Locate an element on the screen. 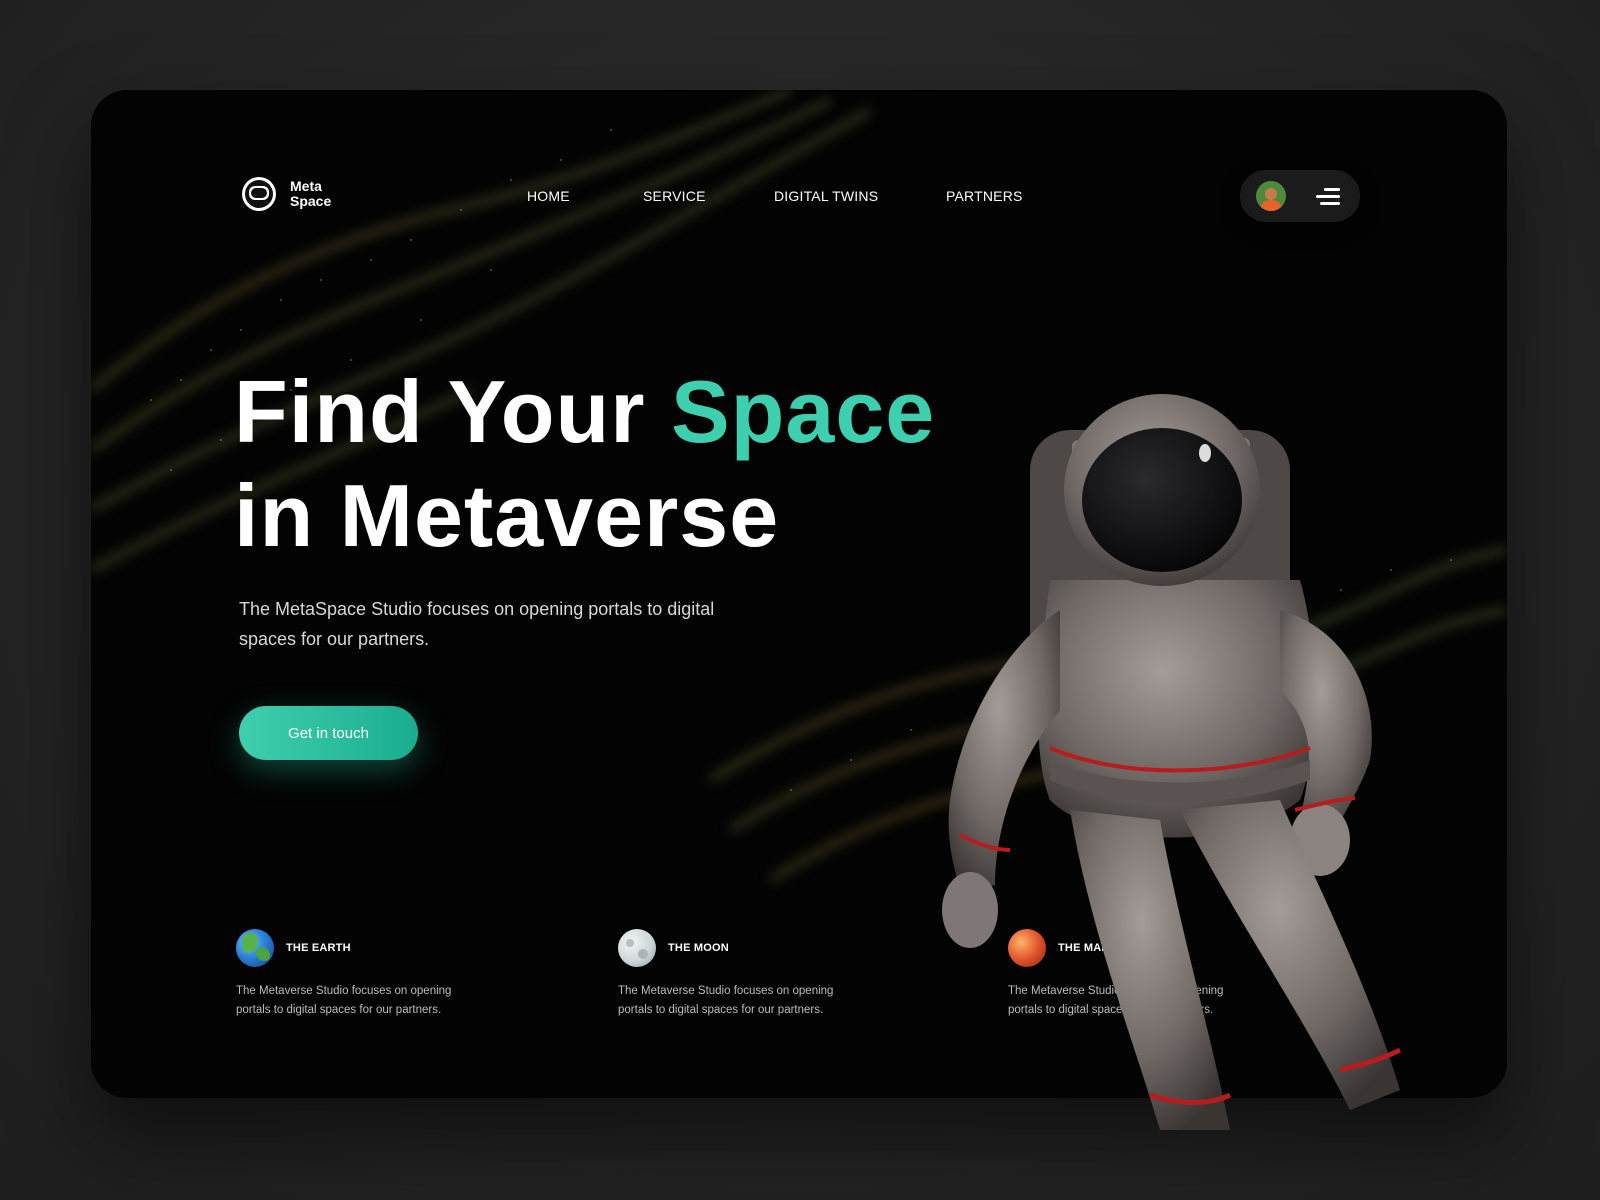  nav-service: SERVICE is located at coordinates (708, 196).